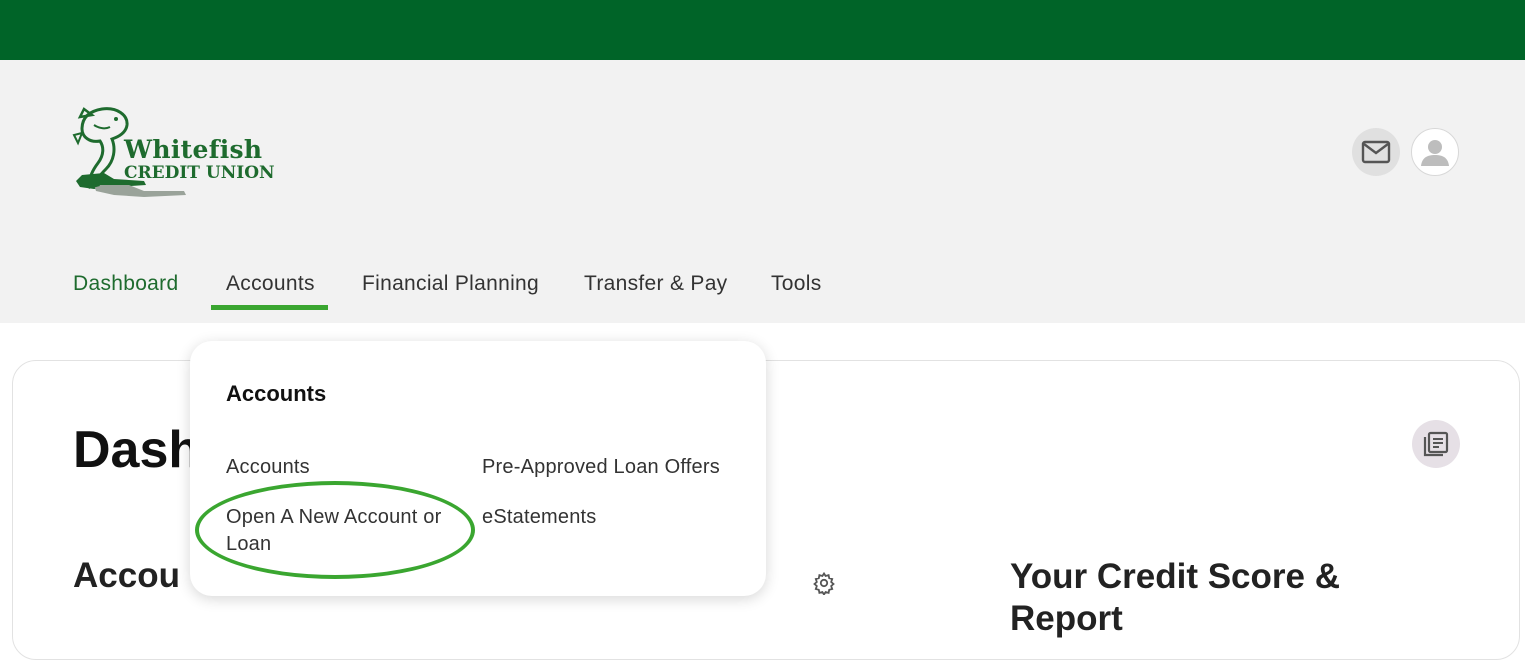  I want to click on document-list-icon, so click(1436, 444).